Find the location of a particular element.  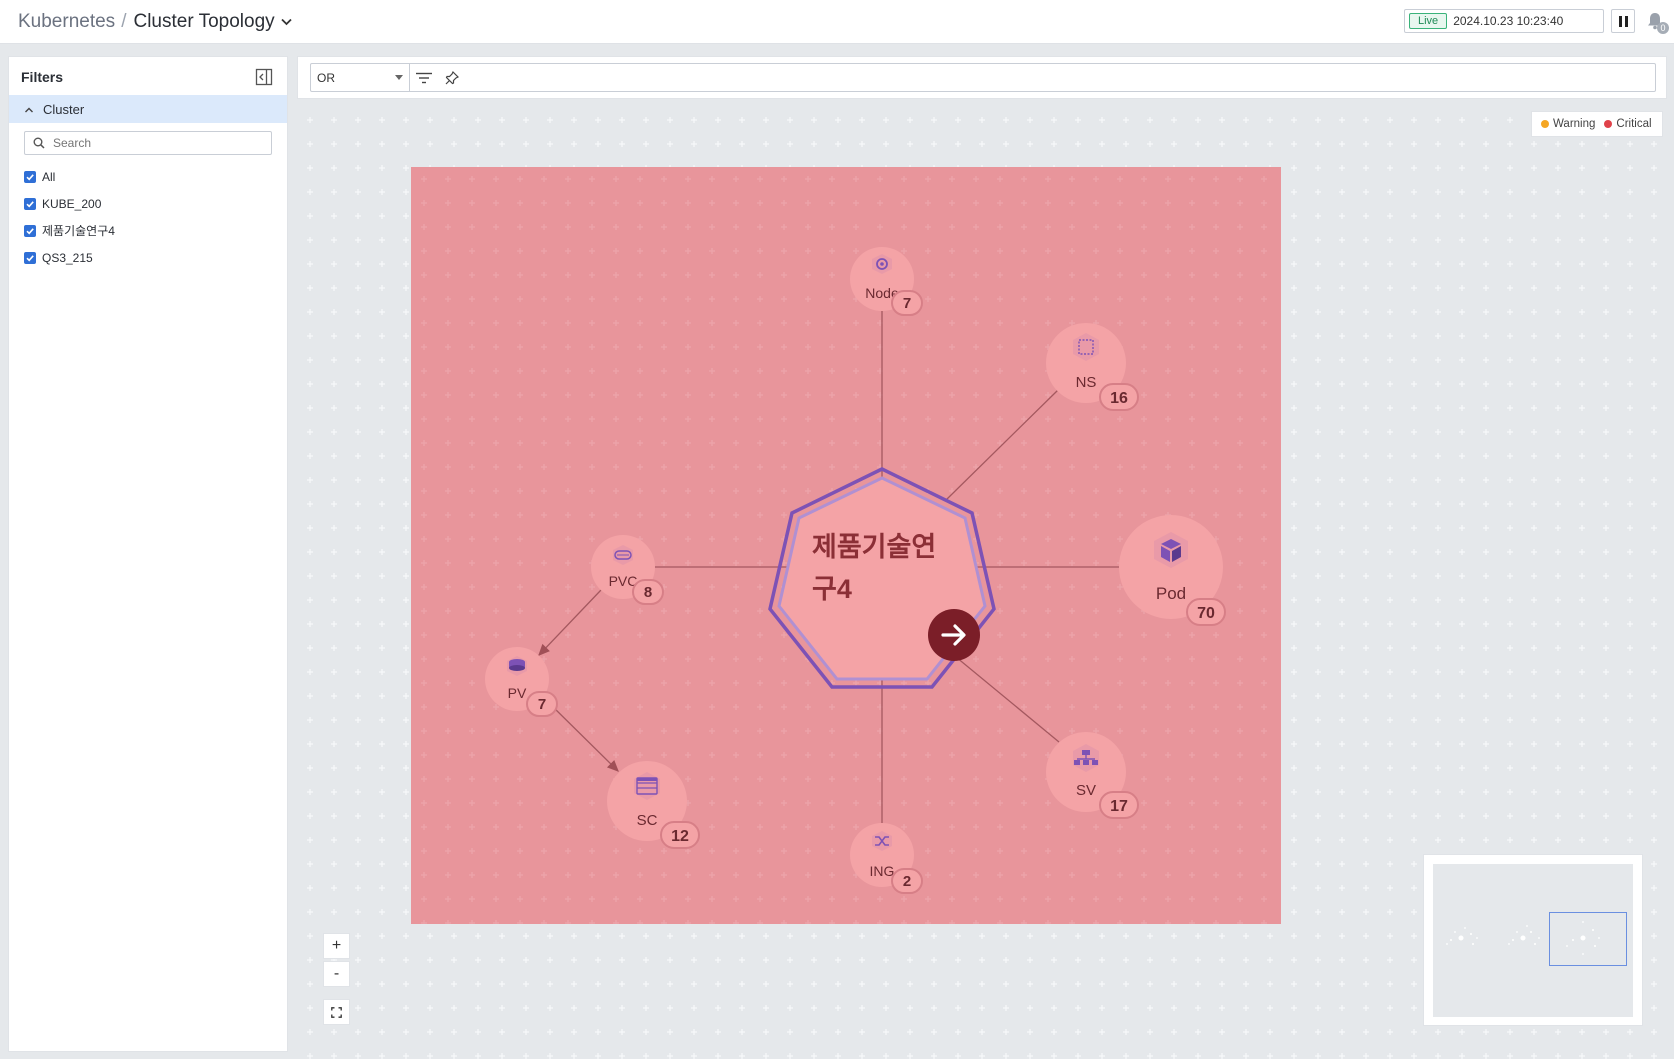

fit-view-button is located at coordinates (336, 1012).